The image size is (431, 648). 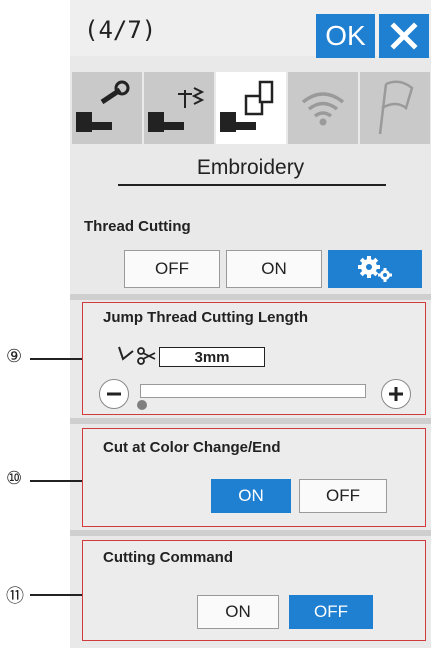 I want to click on increase-button, so click(x=396, y=394).